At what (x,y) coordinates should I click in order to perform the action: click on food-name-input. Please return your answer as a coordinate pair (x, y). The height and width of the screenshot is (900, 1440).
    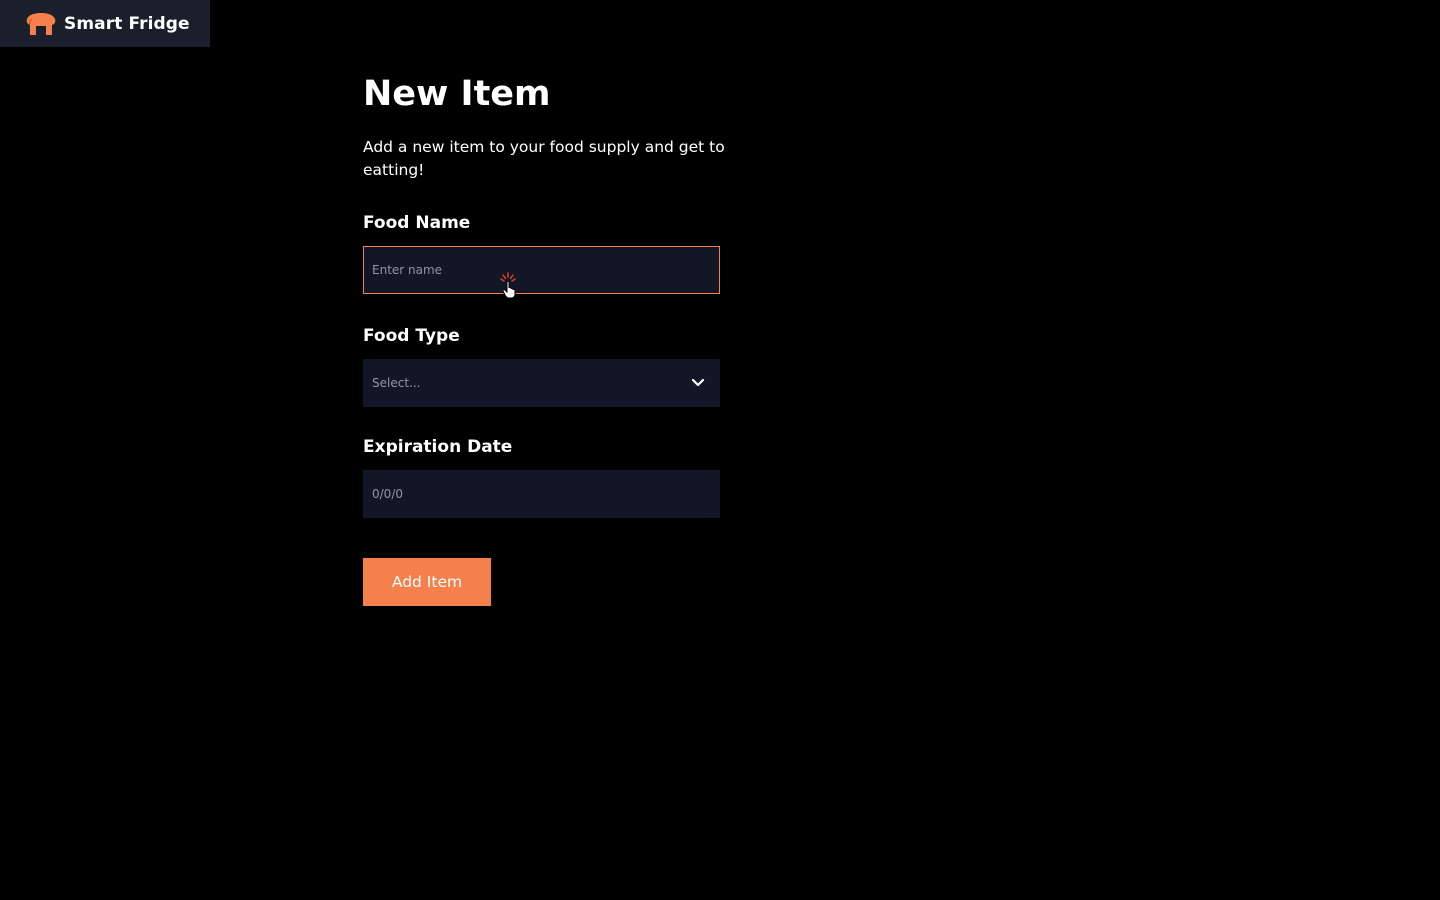
    Looking at the image, I should click on (541, 270).